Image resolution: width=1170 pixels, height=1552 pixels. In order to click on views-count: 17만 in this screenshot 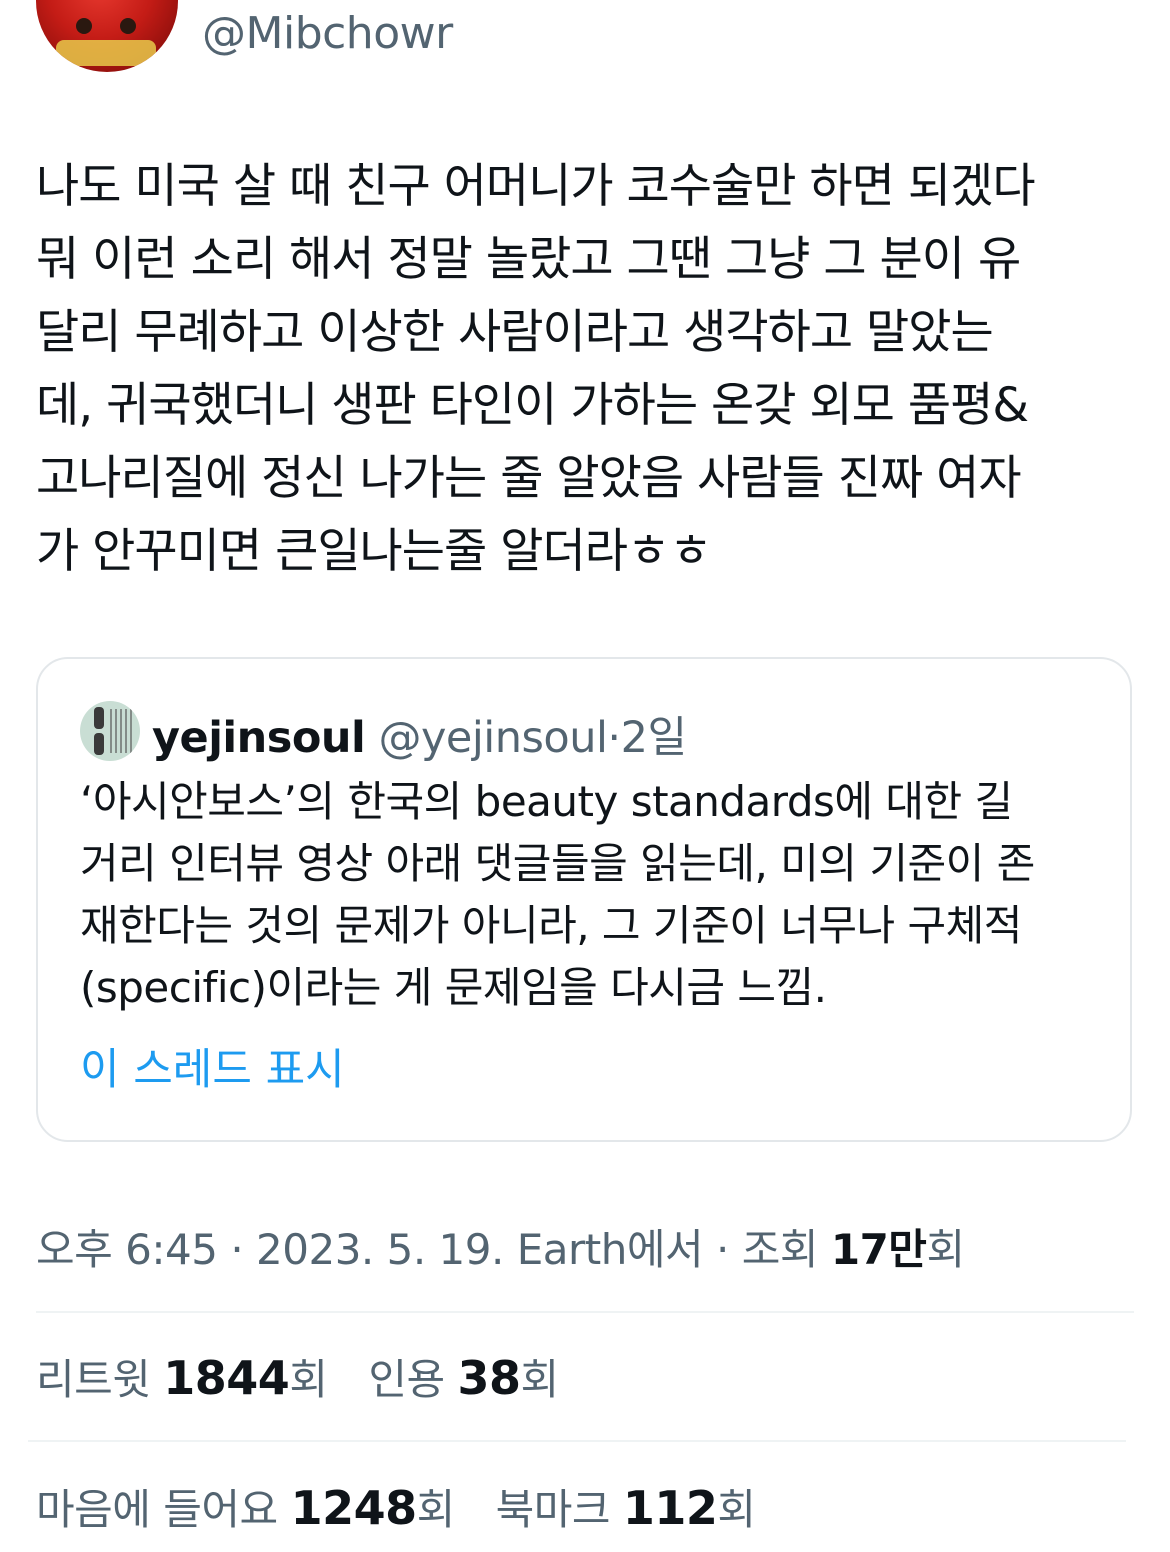, I will do `click(879, 1249)`.